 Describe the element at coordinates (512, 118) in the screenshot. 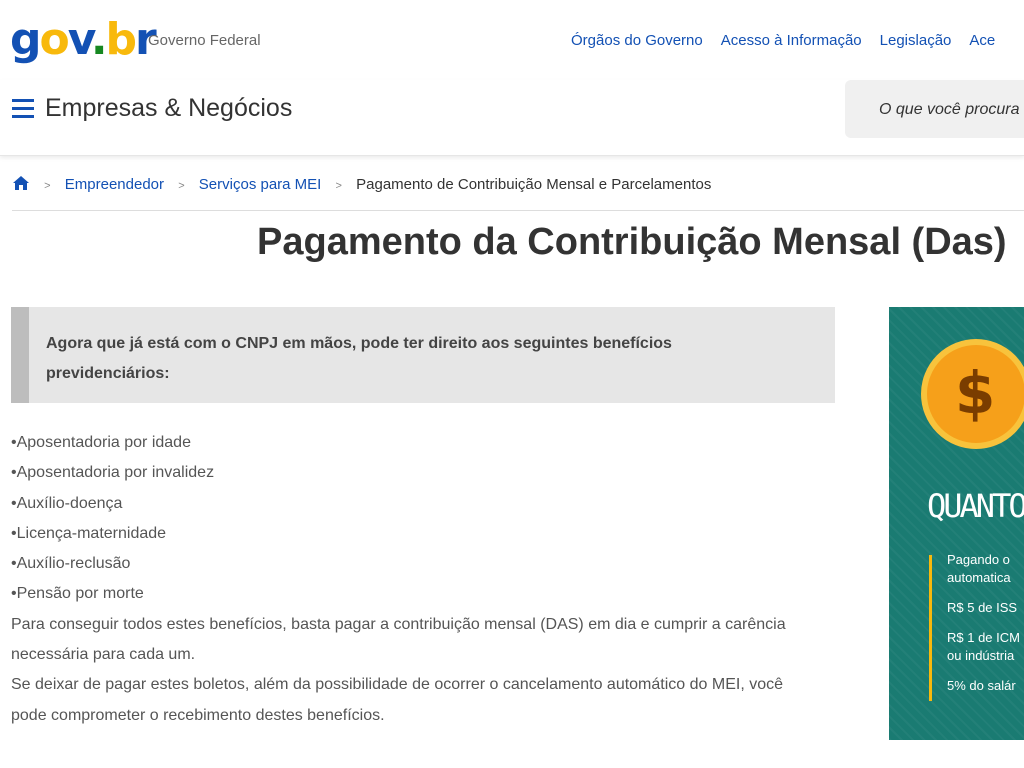

I see `site-menubar: Empresas & Negócios O que você procura` at that location.